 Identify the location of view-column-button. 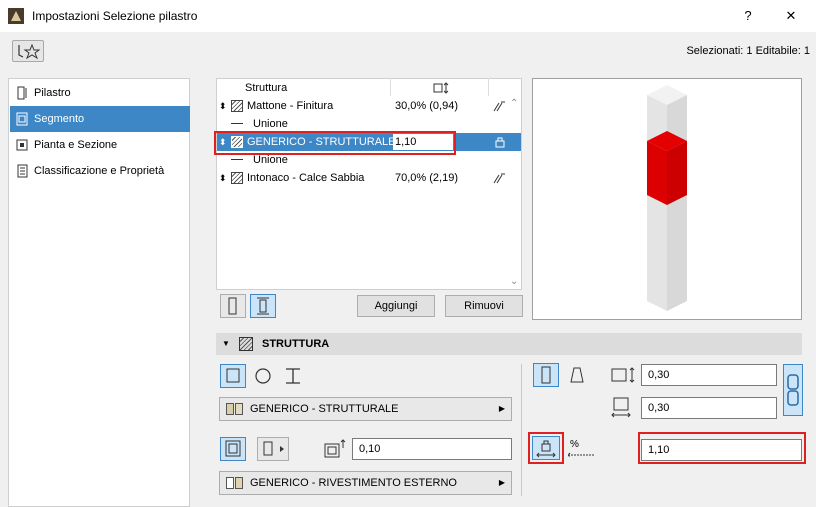
(233, 306).